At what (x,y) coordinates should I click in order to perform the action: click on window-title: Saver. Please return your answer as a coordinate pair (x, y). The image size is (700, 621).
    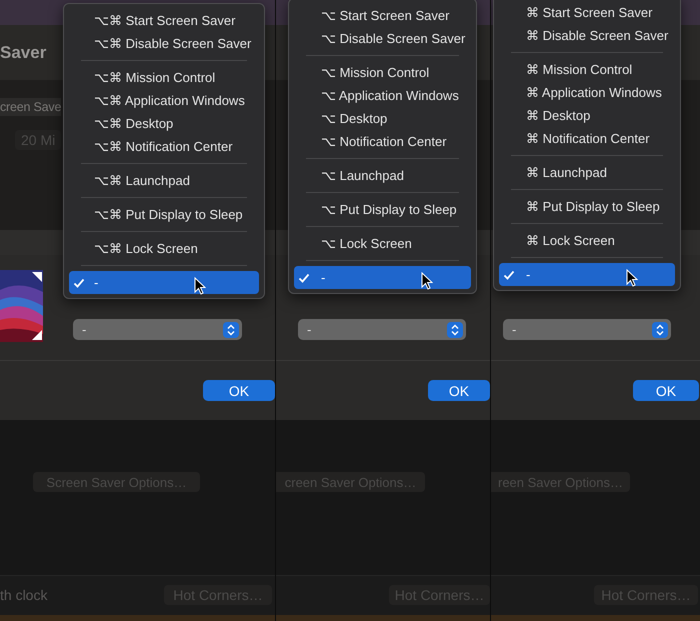
    Looking at the image, I should click on (23, 52).